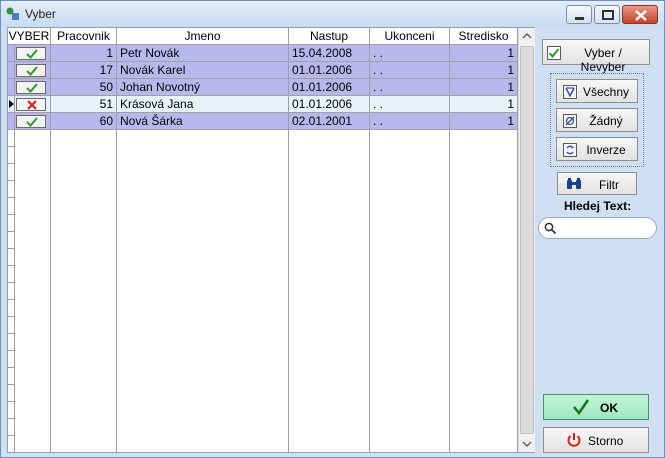 This screenshot has width=665, height=458. Describe the element at coordinates (606, 121) in the screenshot. I see `select-none-label: Žádný` at that location.